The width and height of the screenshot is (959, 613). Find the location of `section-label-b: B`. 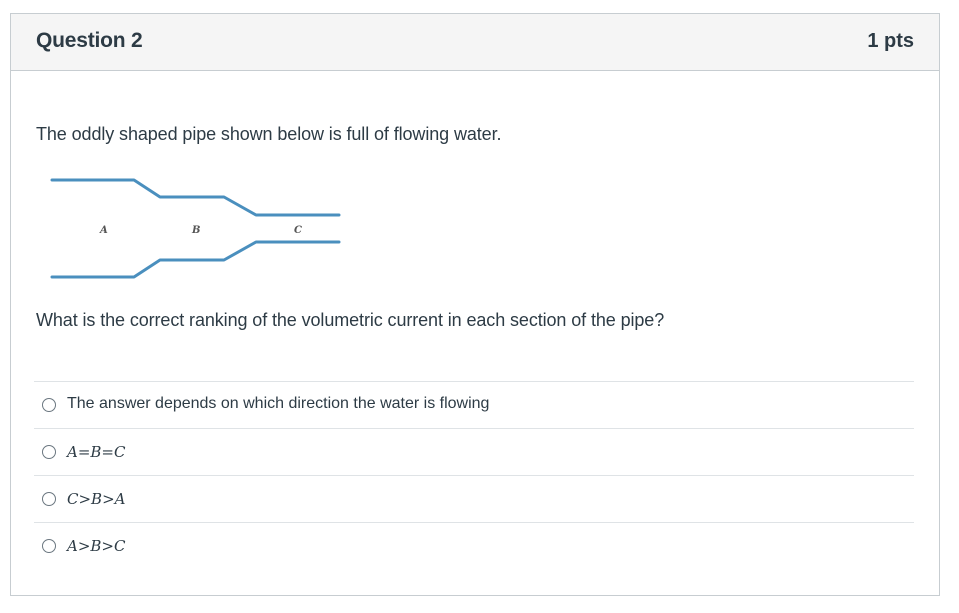

section-label-b: B is located at coordinates (195, 230).